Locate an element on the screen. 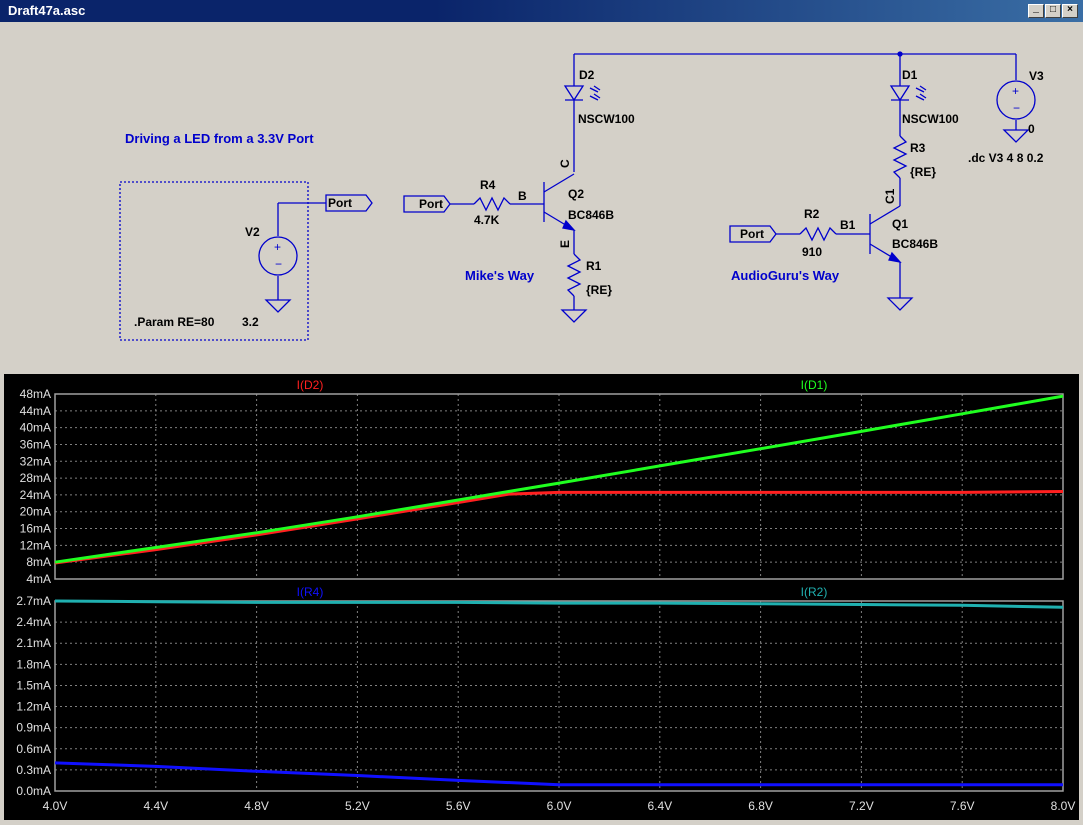  r2-value: 910 is located at coordinates (812, 252).